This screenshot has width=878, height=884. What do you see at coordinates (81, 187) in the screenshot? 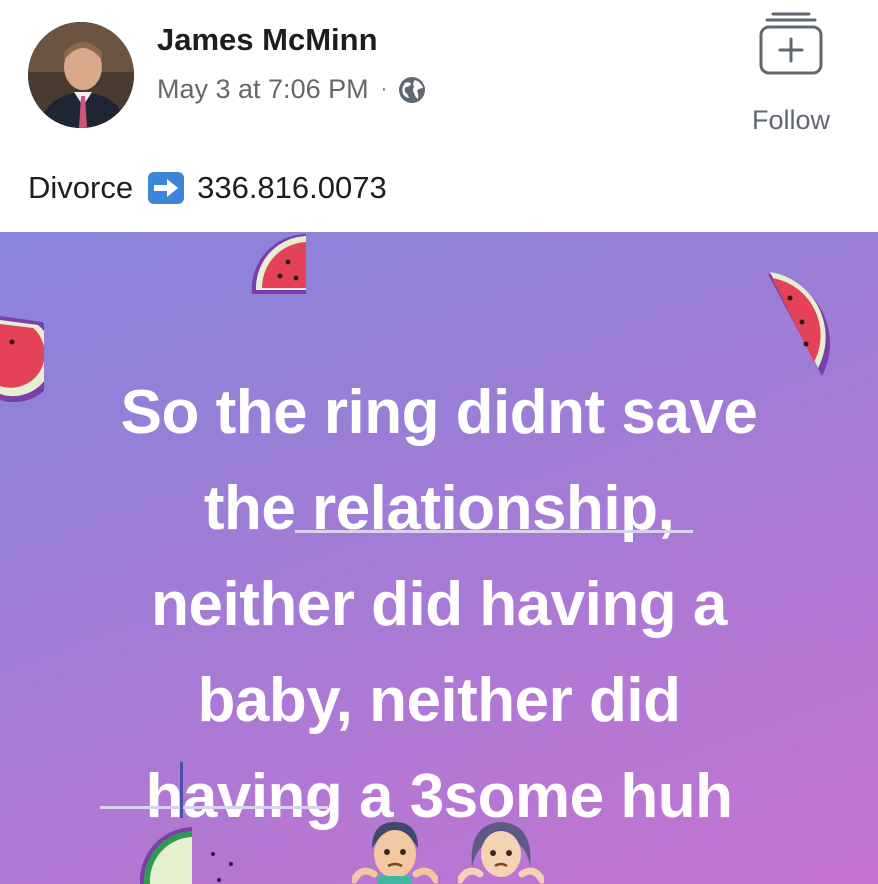
I see `caption-word: Divorce` at bounding box center [81, 187].